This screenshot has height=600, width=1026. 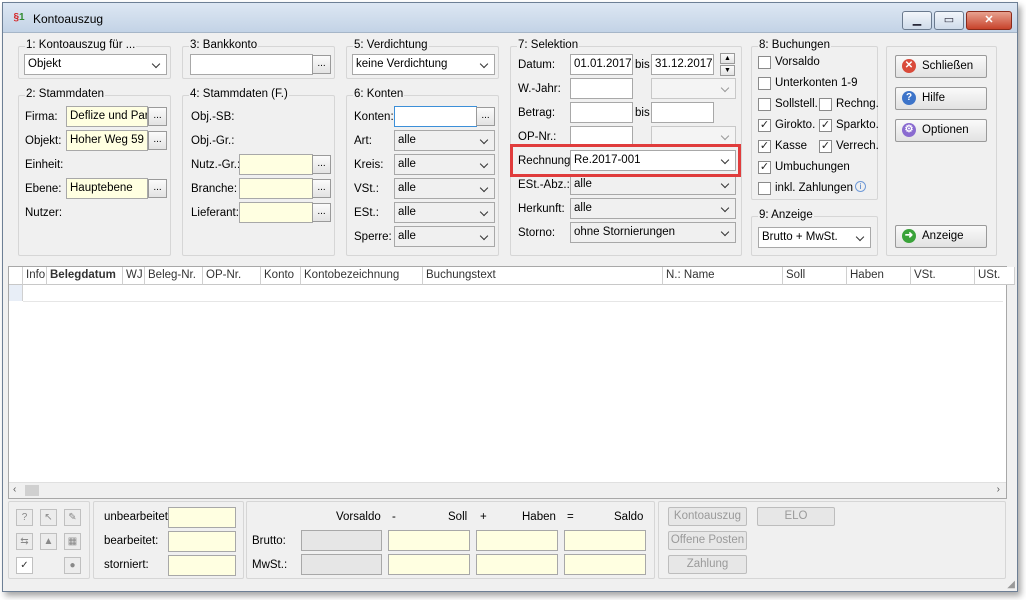 I want to click on stamp-icon: ▲, so click(x=48, y=541).